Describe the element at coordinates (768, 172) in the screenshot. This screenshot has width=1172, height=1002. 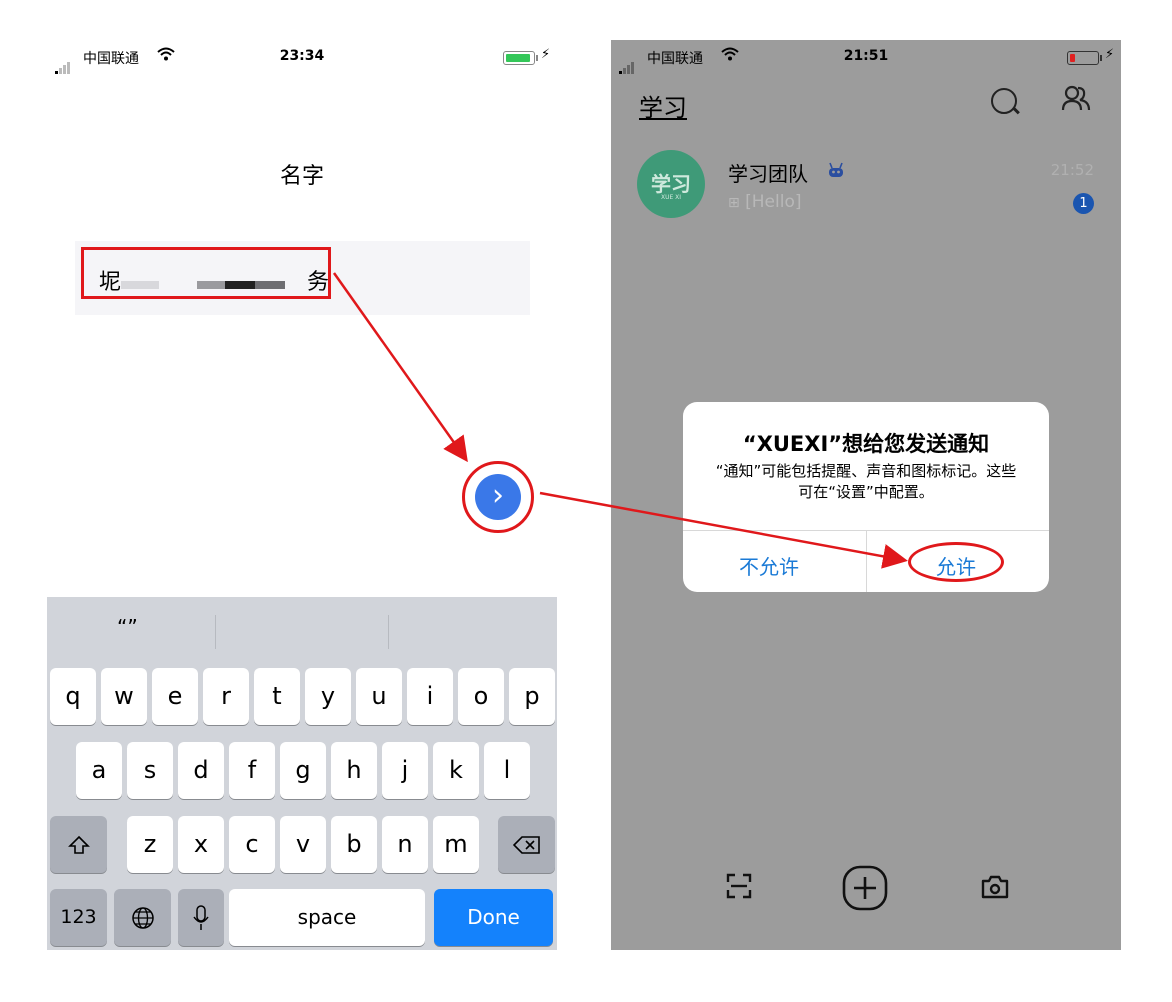
I see `chat-name: 学习团队` at that location.